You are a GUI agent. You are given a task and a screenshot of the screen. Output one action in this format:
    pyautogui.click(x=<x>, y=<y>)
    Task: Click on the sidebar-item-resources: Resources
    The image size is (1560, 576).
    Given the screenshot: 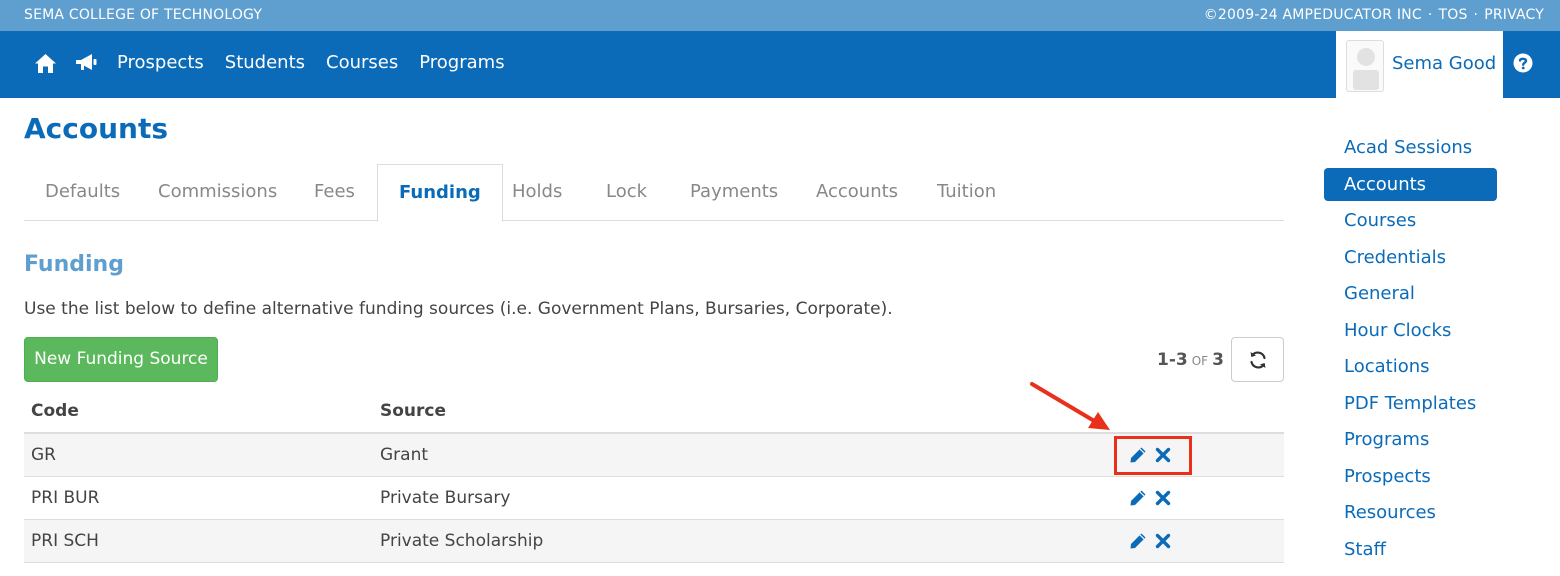 What is the action you would take?
    pyautogui.click(x=1410, y=512)
    